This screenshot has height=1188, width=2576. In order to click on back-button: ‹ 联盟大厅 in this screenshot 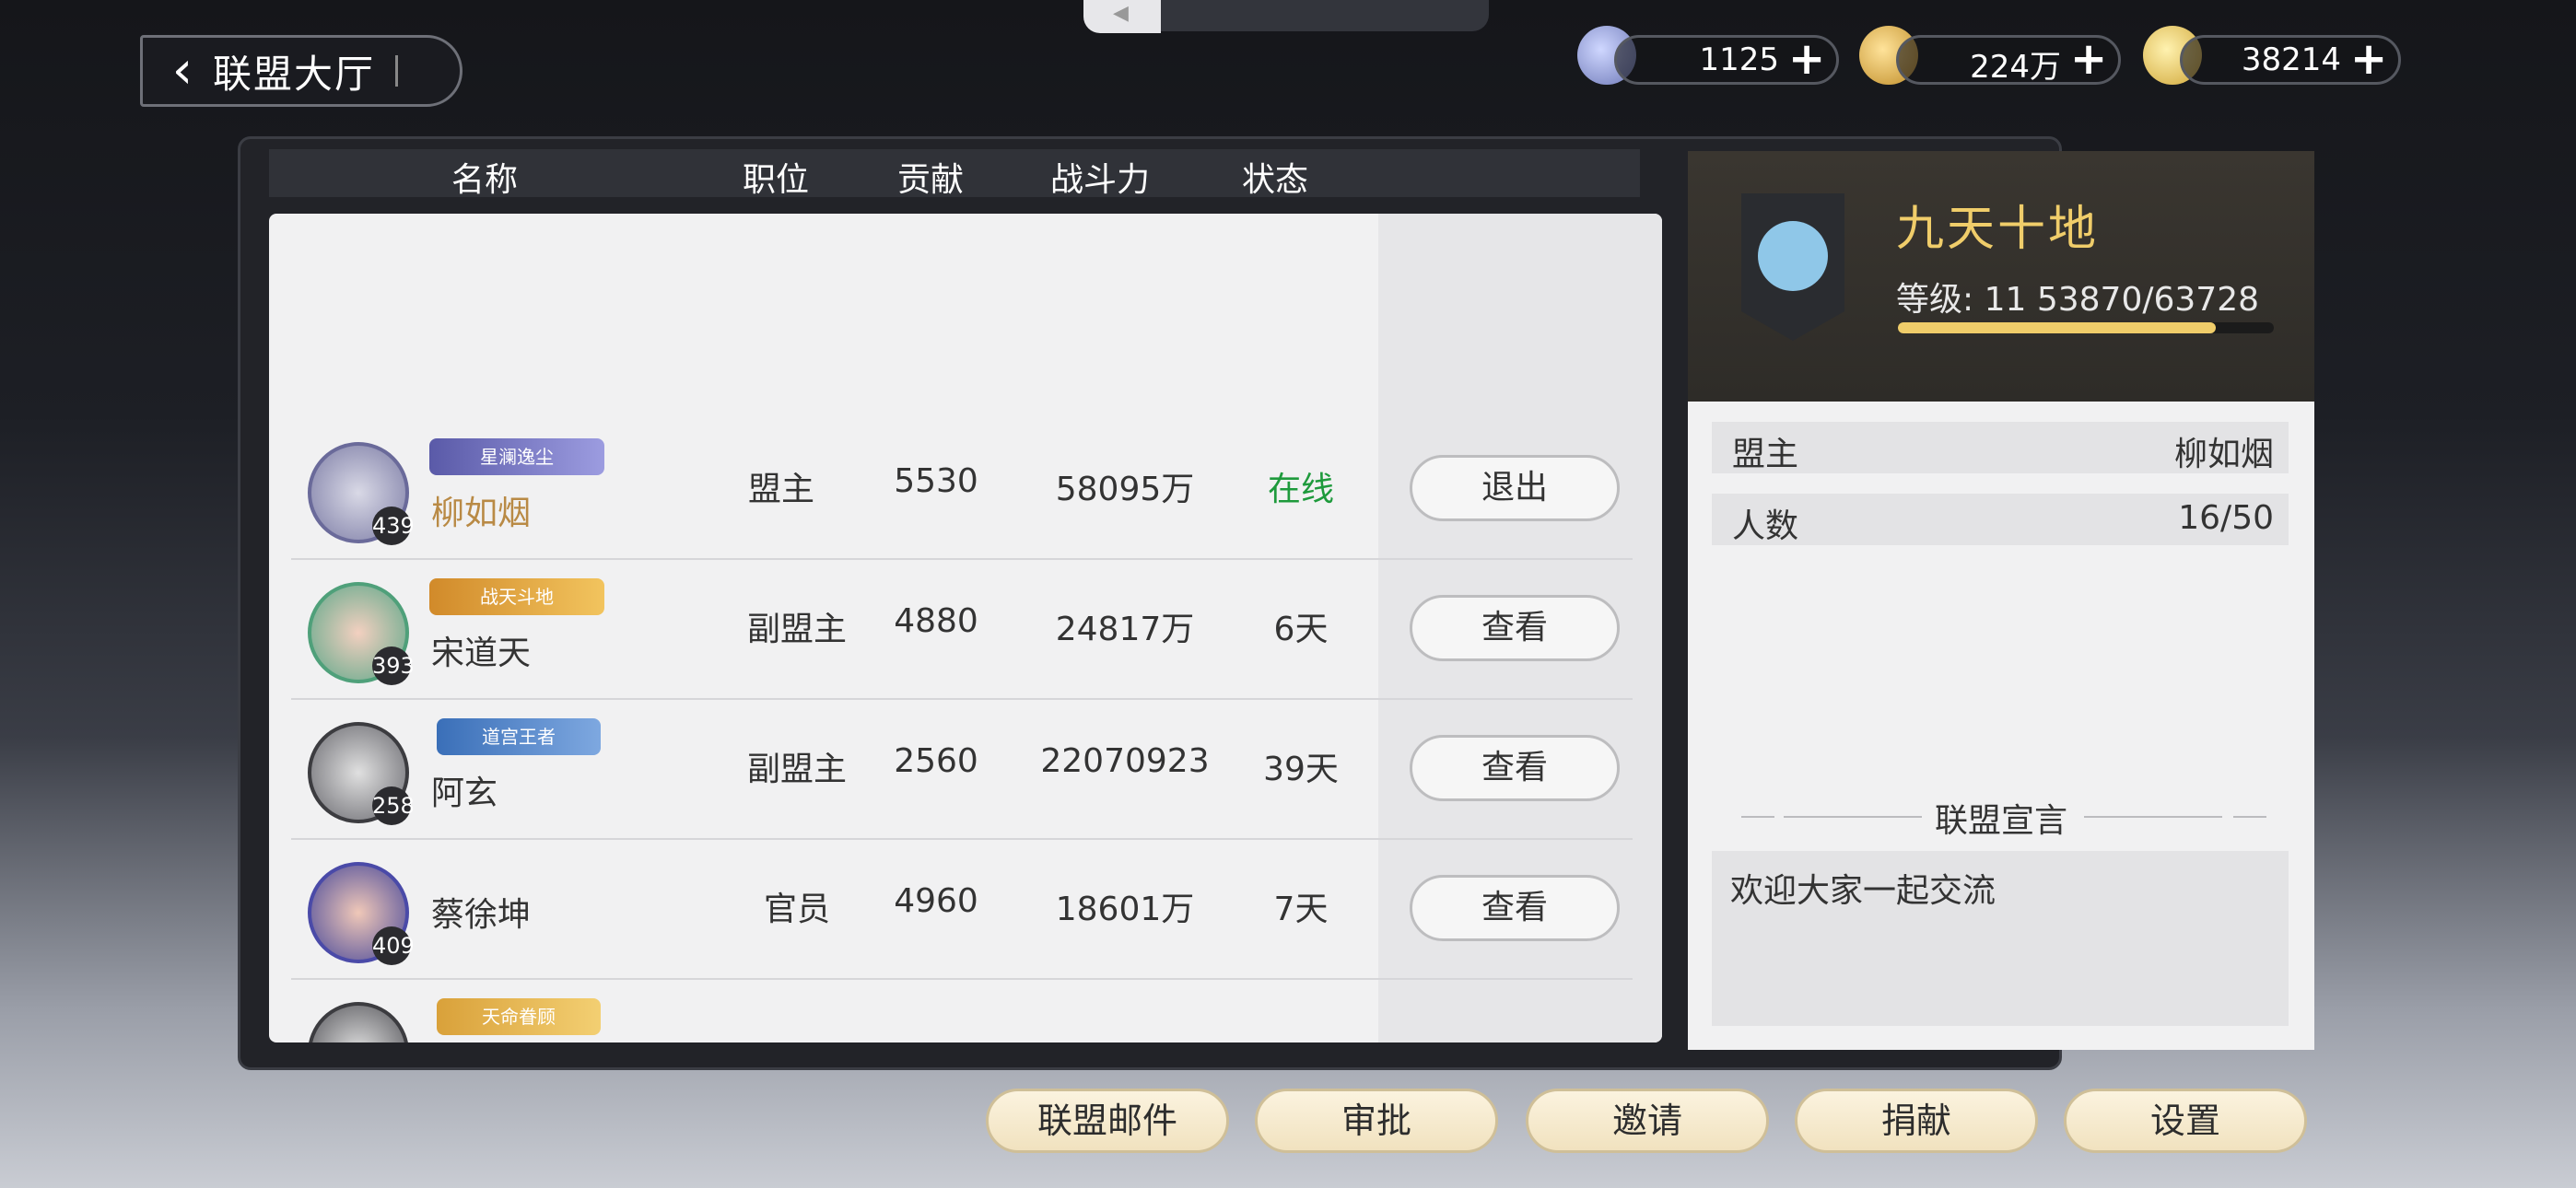, I will do `click(301, 71)`.